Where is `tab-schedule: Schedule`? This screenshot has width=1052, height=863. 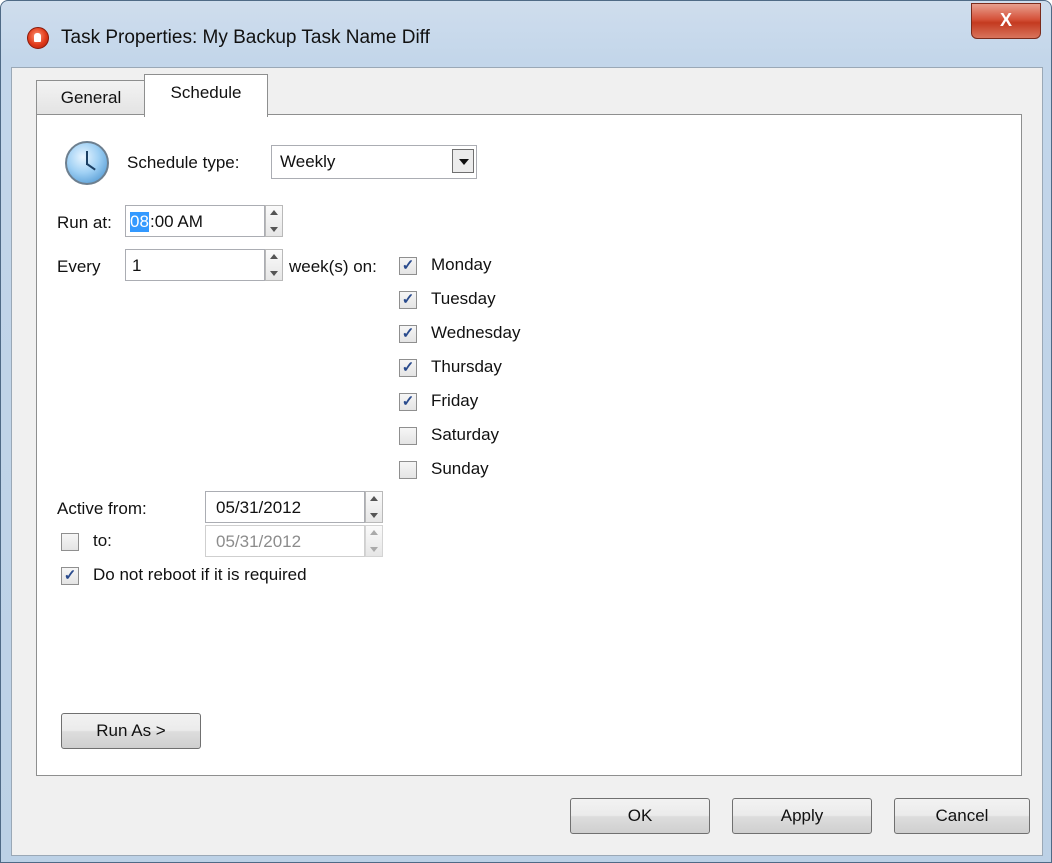 tab-schedule: Schedule is located at coordinates (206, 95).